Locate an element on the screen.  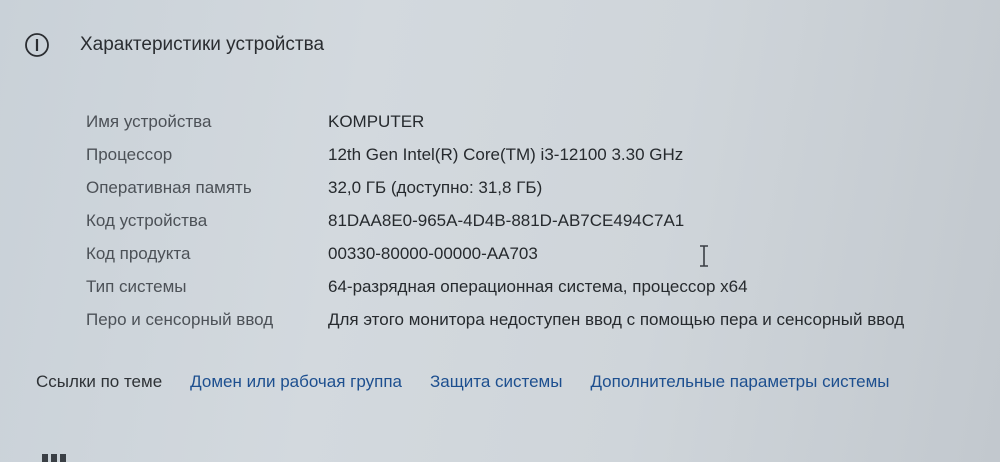
device-specs-header: Характеристики устройства is located at coordinates (174, 45).